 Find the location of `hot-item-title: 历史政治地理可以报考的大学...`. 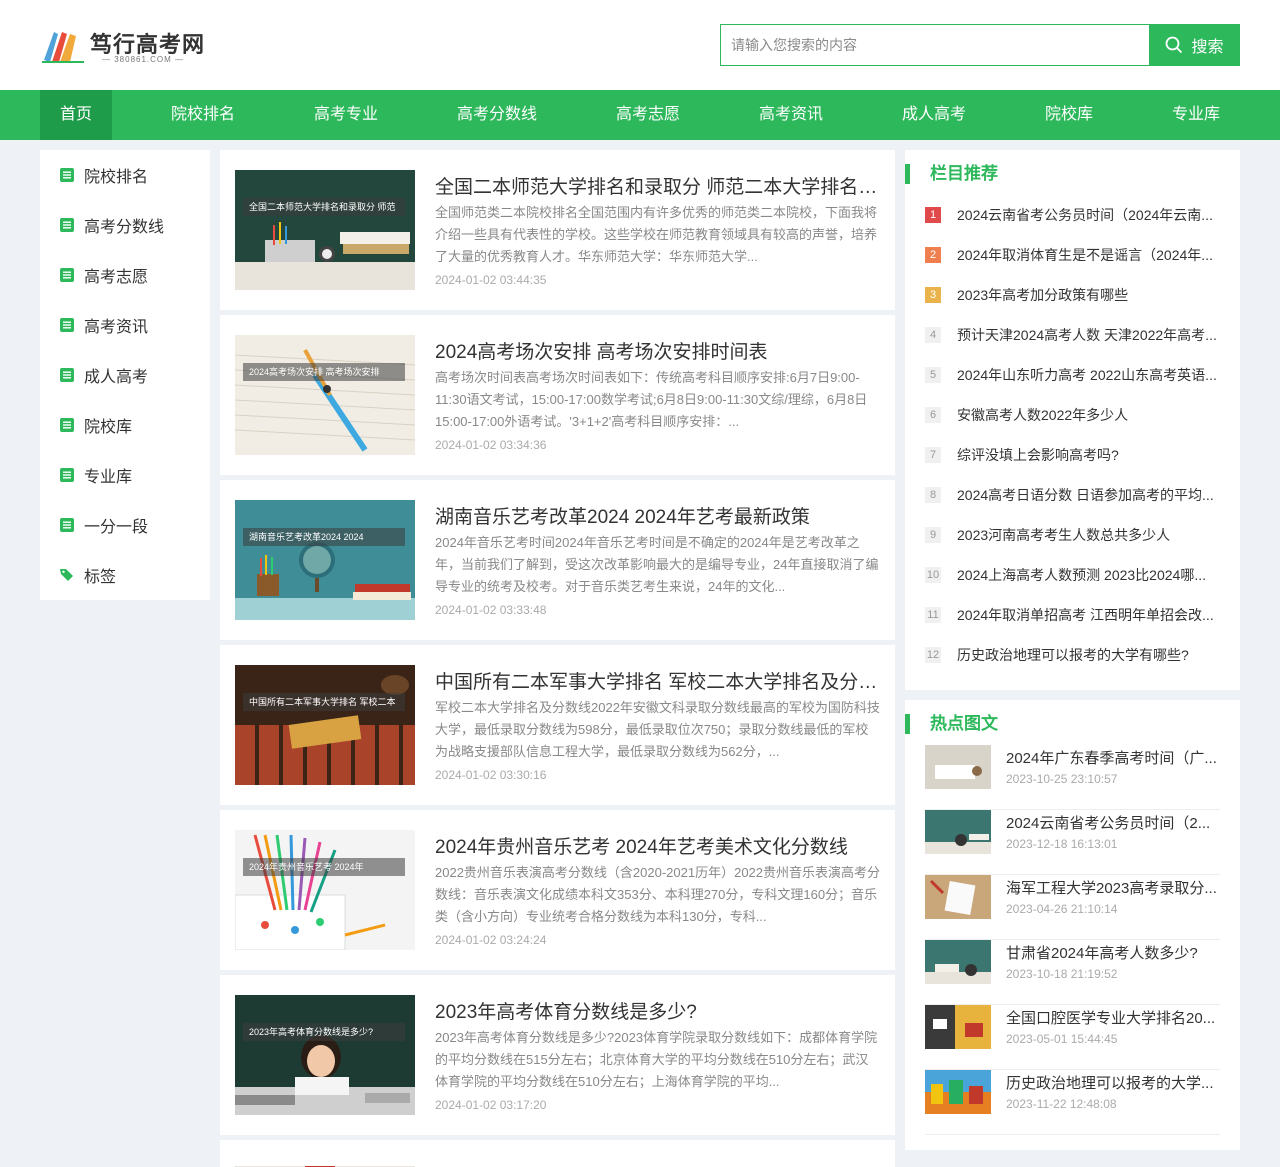

hot-item-title: 历史政治地理可以报考的大学... is located at coordinates (1113, 1082).